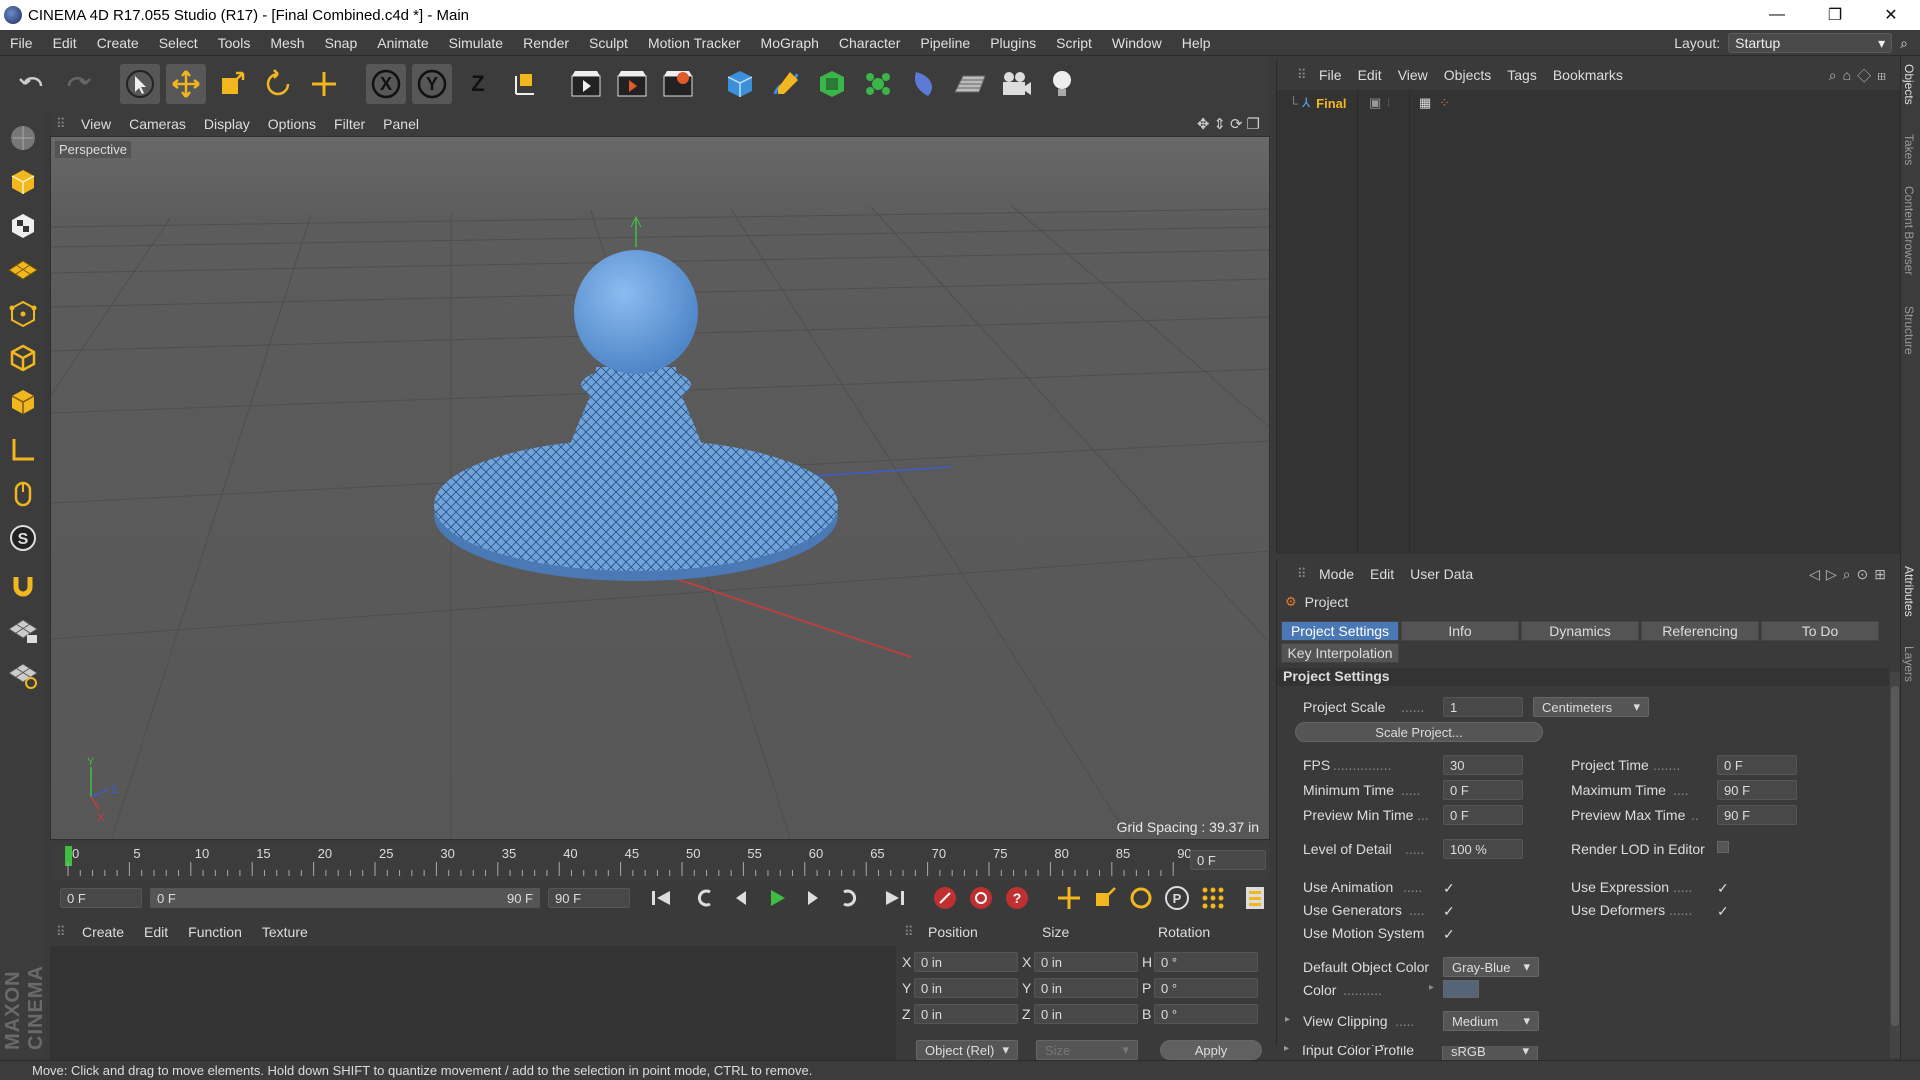 This screenshot has width=1920, height=1080. I want to click on menu-character: Character, so click(869, 43).